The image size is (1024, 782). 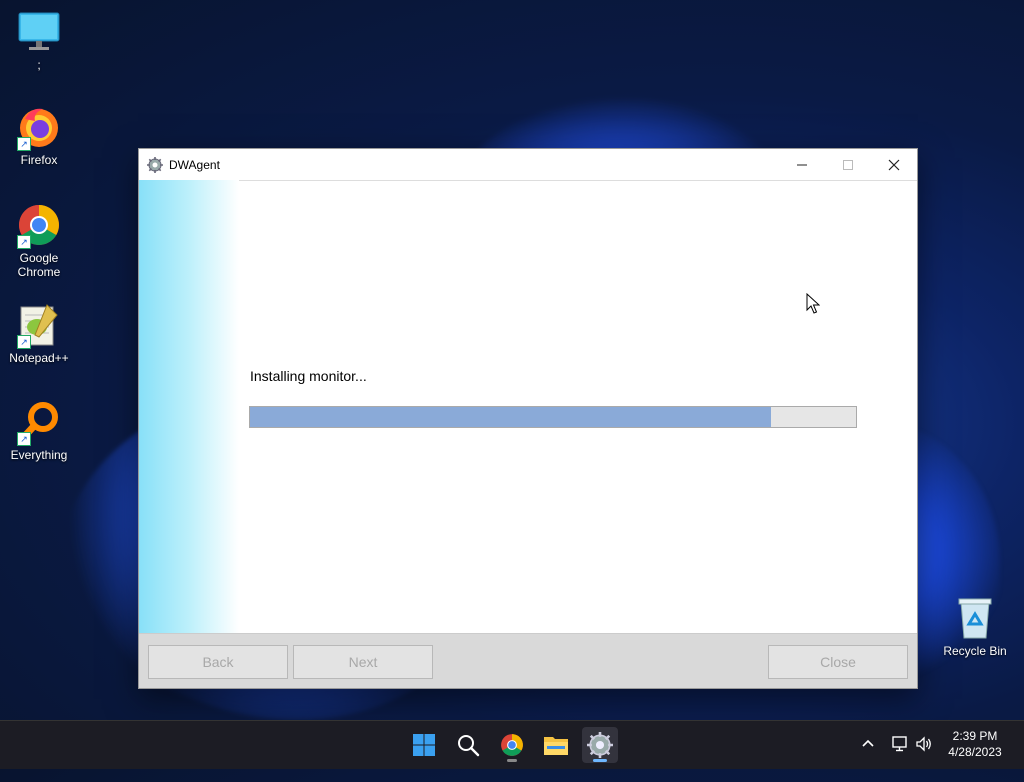 What do you see at coordinates (528, 165) in the screenshot?
I see `title-bar: DWAgent` at bounding box center [528, 165].